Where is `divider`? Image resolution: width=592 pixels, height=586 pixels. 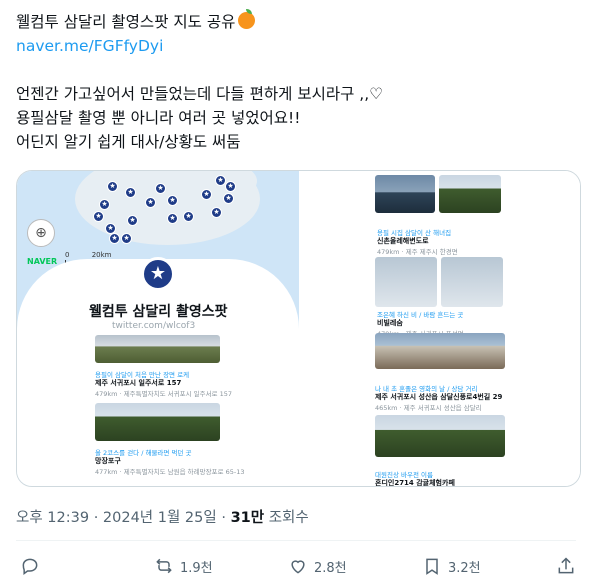
divider is located at coordinates (296, 540).